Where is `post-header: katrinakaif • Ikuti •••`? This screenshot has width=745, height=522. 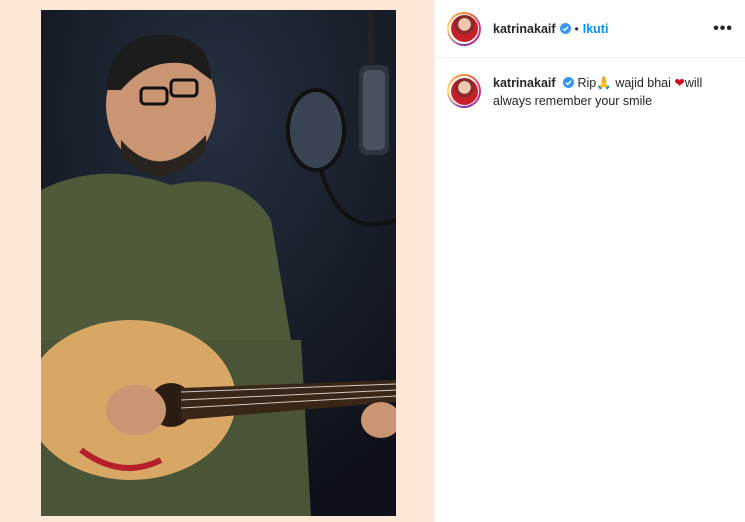 post-header: katrinakaif • Ikuti ••• is located at coordinates (590, 29).